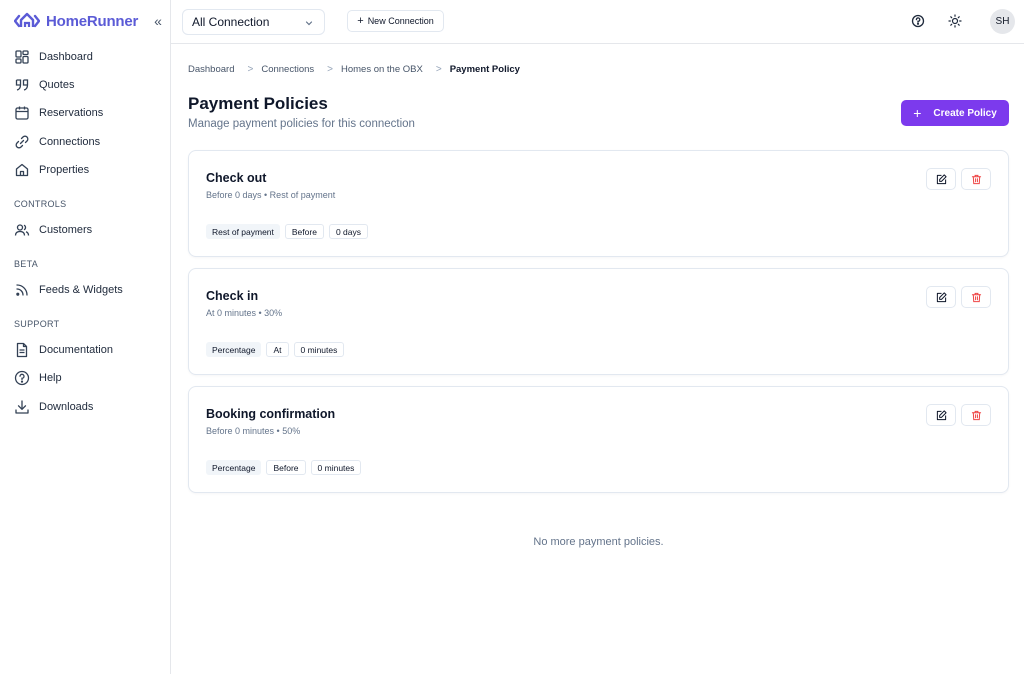 The image size is (1024, 674). Describe the element at coordinates (26, 264) in the screenshot. I see `section-label-beta: BETA` at that location.